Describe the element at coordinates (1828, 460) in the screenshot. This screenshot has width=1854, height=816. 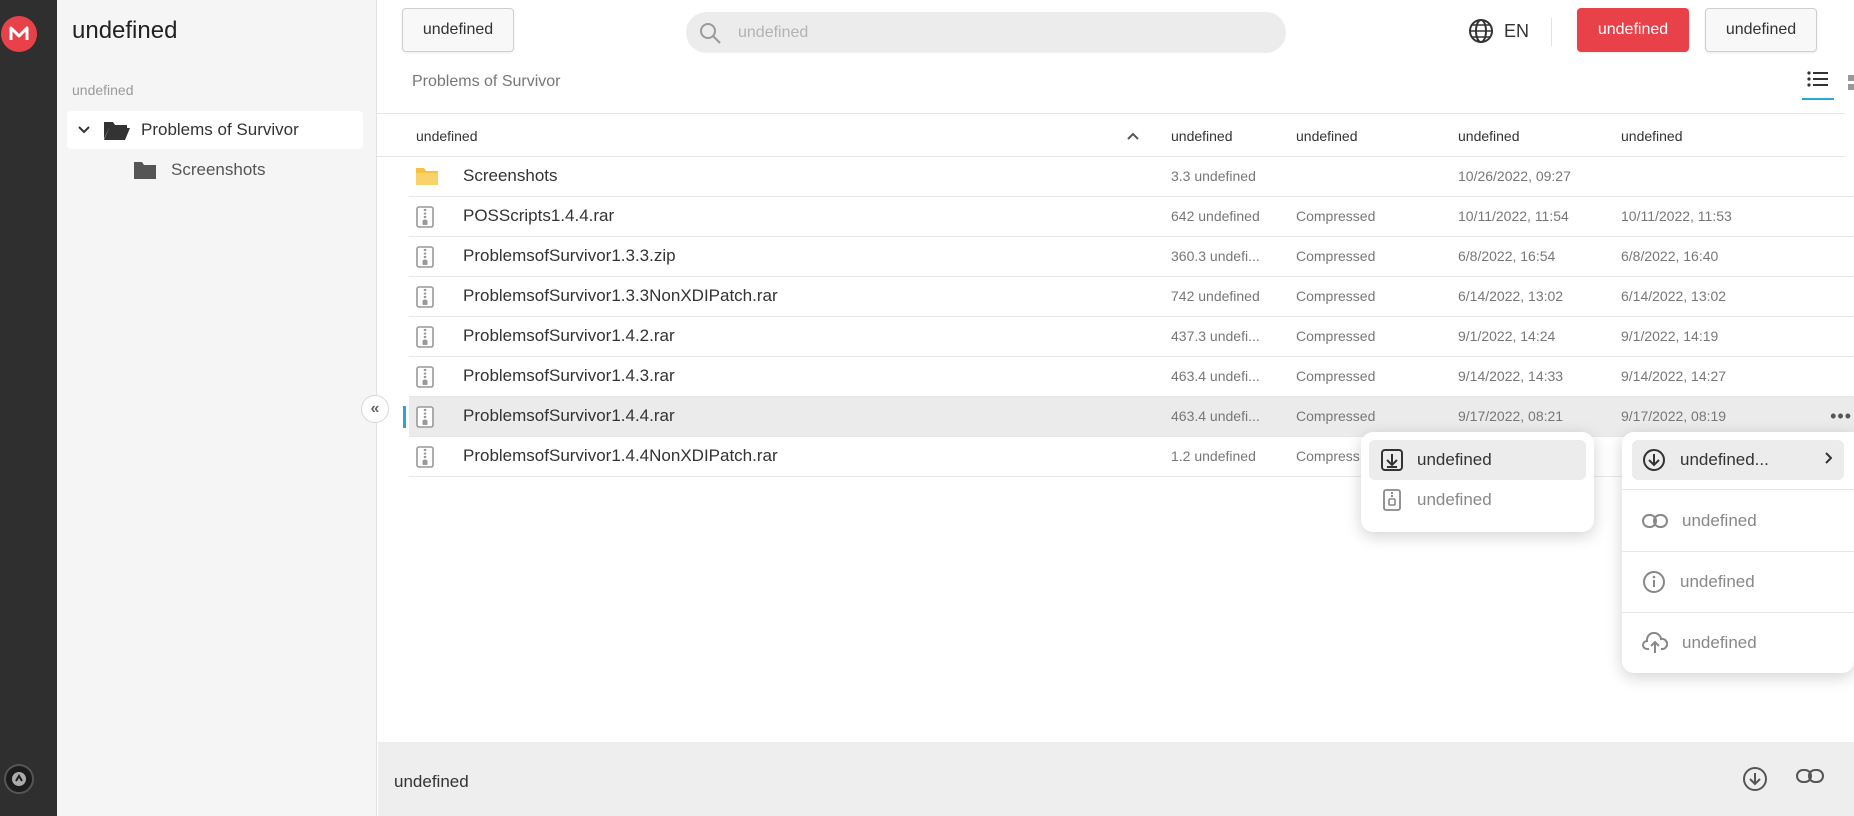
I see `chevron-right-icon` at that location.